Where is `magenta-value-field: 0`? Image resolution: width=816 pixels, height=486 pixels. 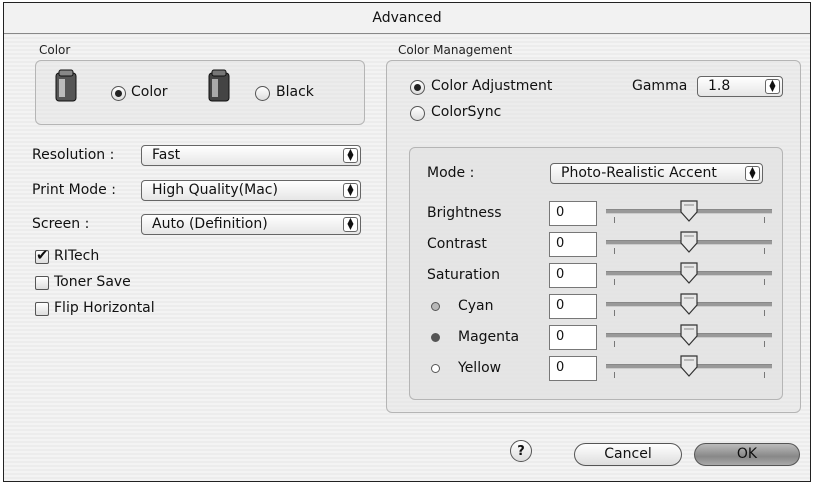
magenta-value-field: 0 is located at coordinates (573, 337).